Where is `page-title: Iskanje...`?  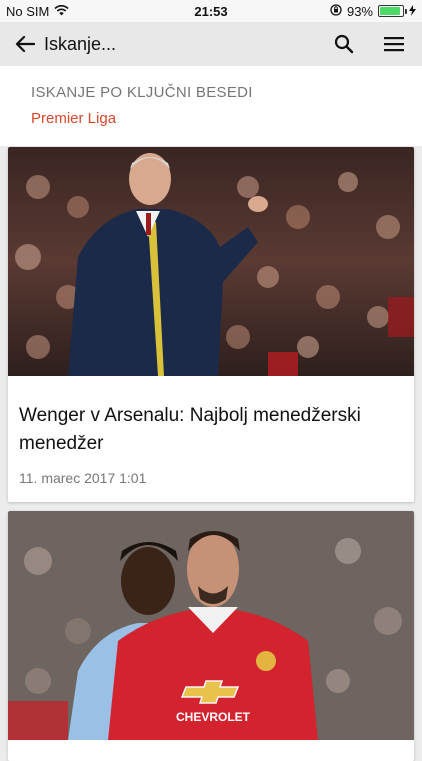 page-title: Iskanje... is located at coordinates (80, 43).